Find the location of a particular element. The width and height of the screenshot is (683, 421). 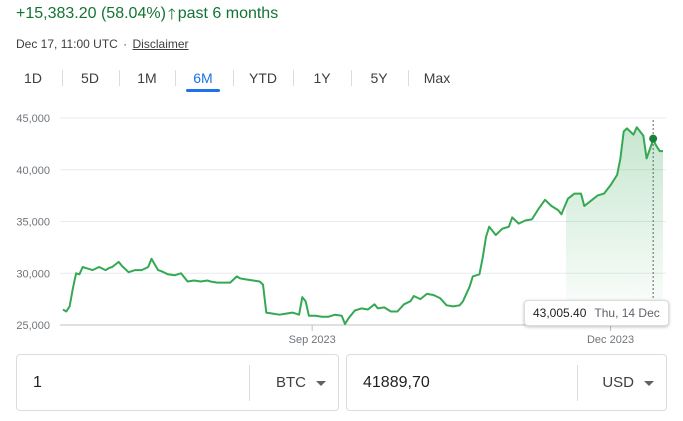

range-tab-5d: 5D is located at coordinates (90, 78).